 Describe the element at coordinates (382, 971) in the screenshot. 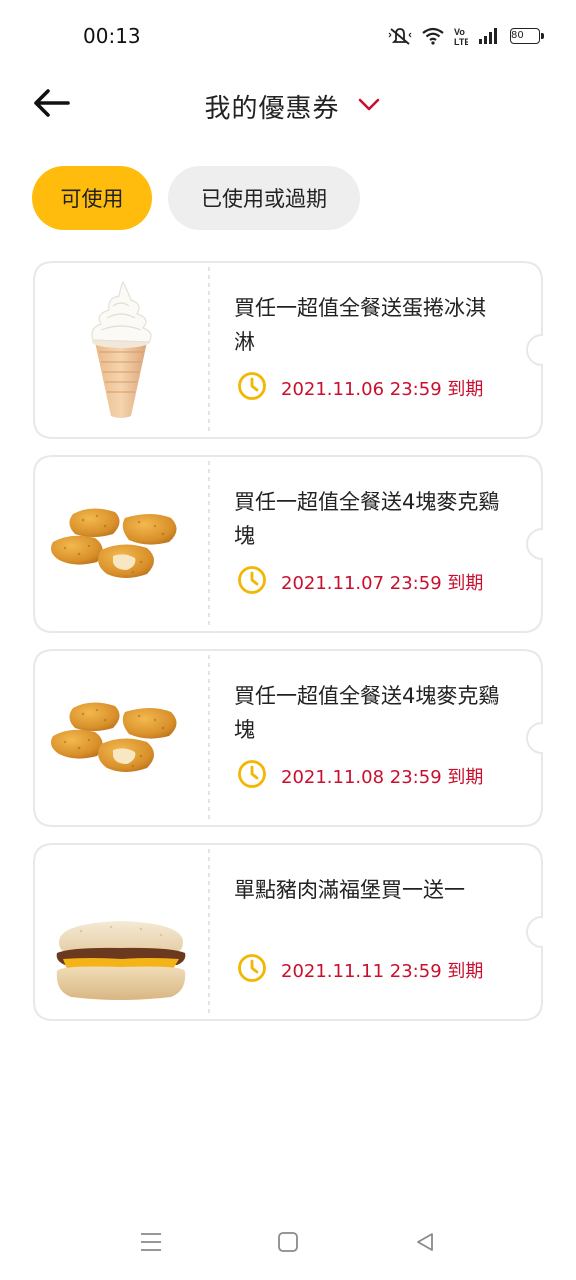

I see `expiry-text: 2021.11.11 23:59 到期` at that location.